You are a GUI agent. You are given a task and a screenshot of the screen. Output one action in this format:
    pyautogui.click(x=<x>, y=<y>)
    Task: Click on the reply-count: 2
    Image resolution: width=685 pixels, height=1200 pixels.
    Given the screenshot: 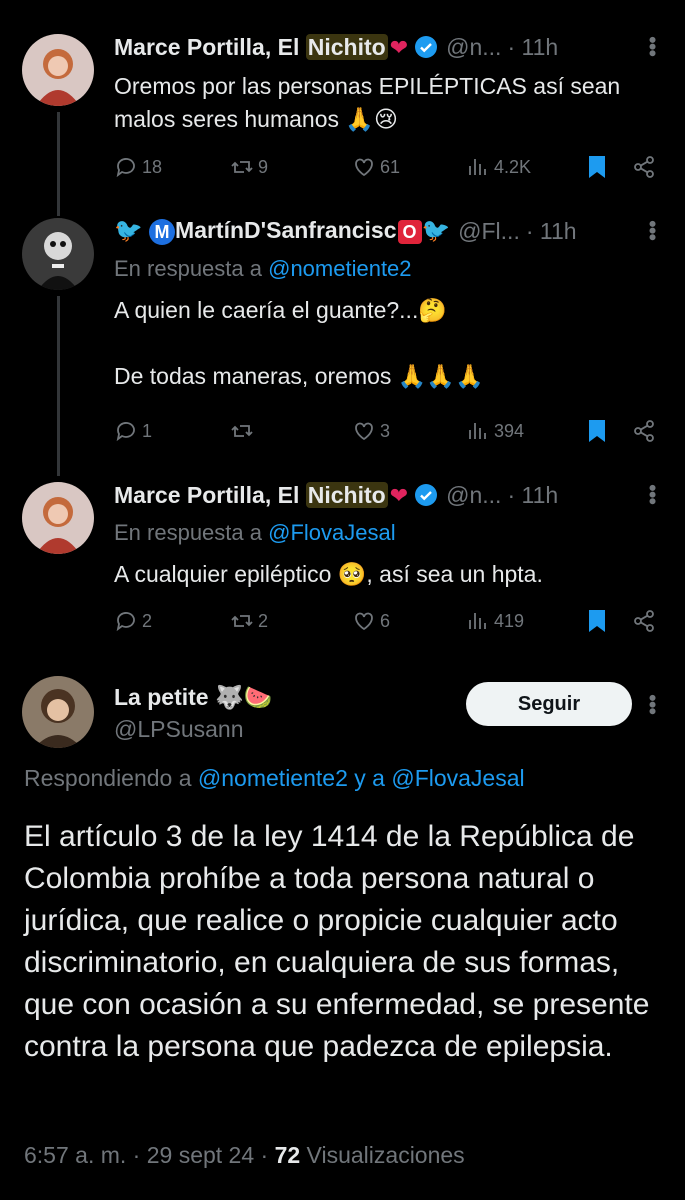 What is the action you would take?
    pyautogui.click(x=147, y=620)
    